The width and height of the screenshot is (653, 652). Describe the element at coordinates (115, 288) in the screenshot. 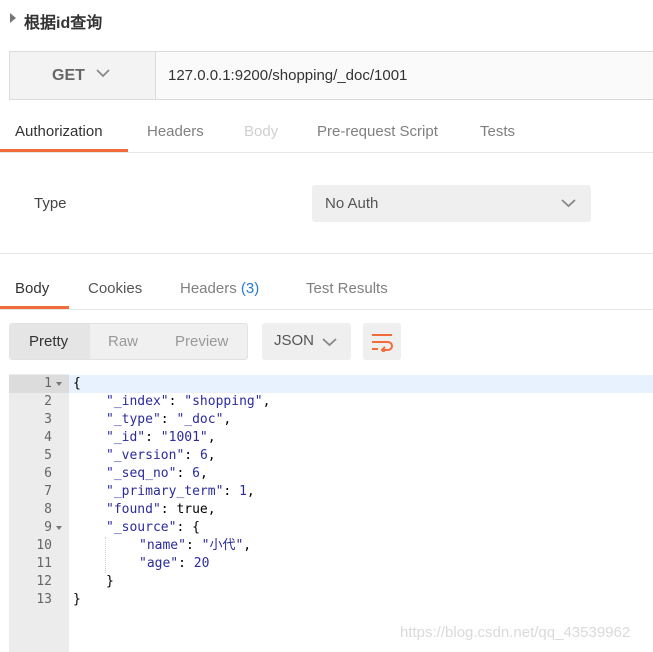

I see `response-tab-cookies: Cookies` at that location.